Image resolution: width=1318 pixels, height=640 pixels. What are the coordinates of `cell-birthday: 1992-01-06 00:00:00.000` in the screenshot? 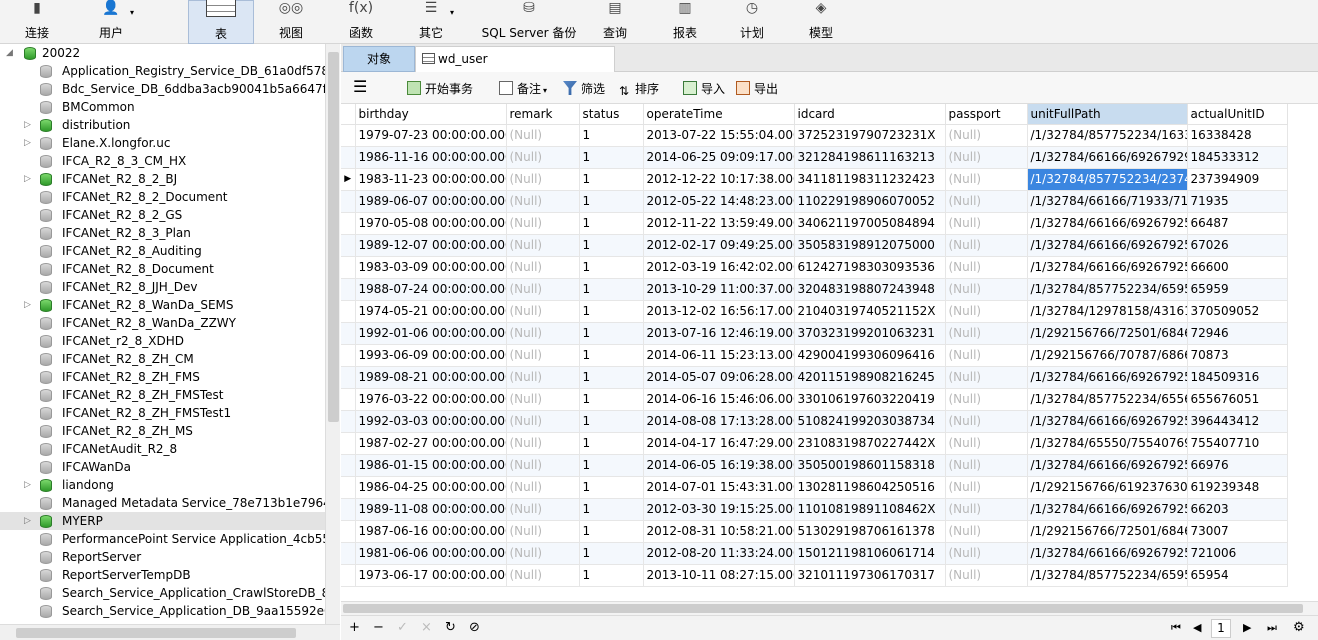 It's located at (431, 333).